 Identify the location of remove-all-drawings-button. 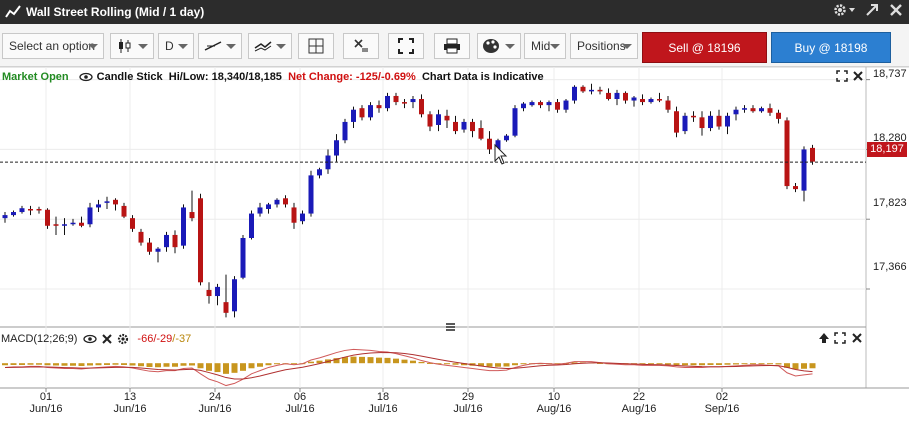
(361, 46).